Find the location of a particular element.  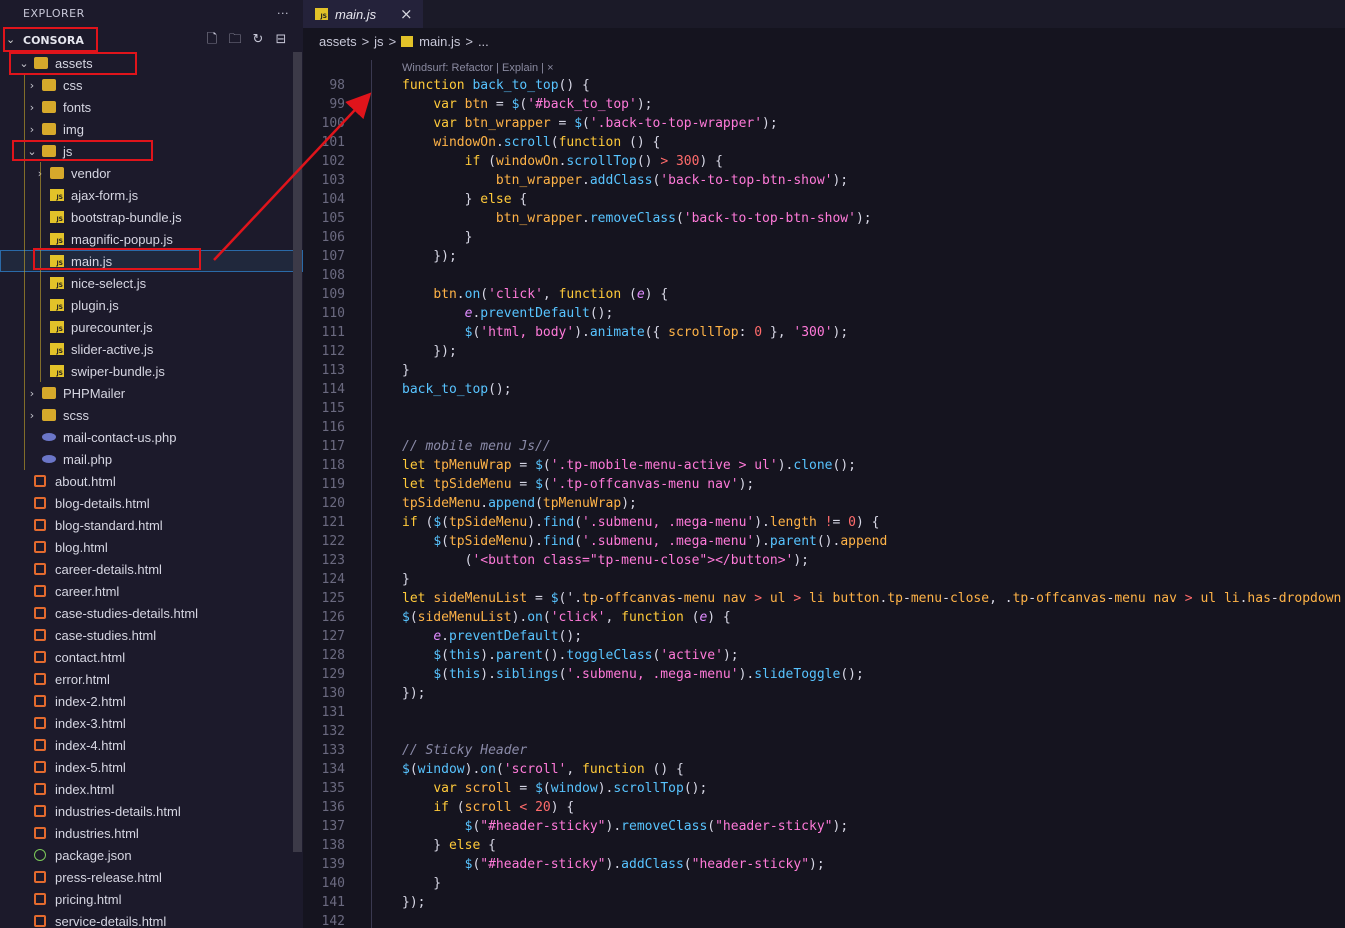

tree-item: career-details.html is located at coordinates (151, 569).